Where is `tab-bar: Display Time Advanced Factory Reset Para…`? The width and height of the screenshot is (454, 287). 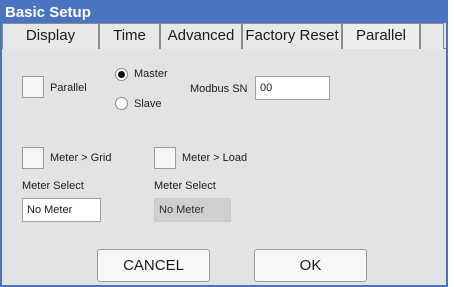 tab-bar: Display Time Advanced Factory Reset Para… is located at coordinates (224, 36).